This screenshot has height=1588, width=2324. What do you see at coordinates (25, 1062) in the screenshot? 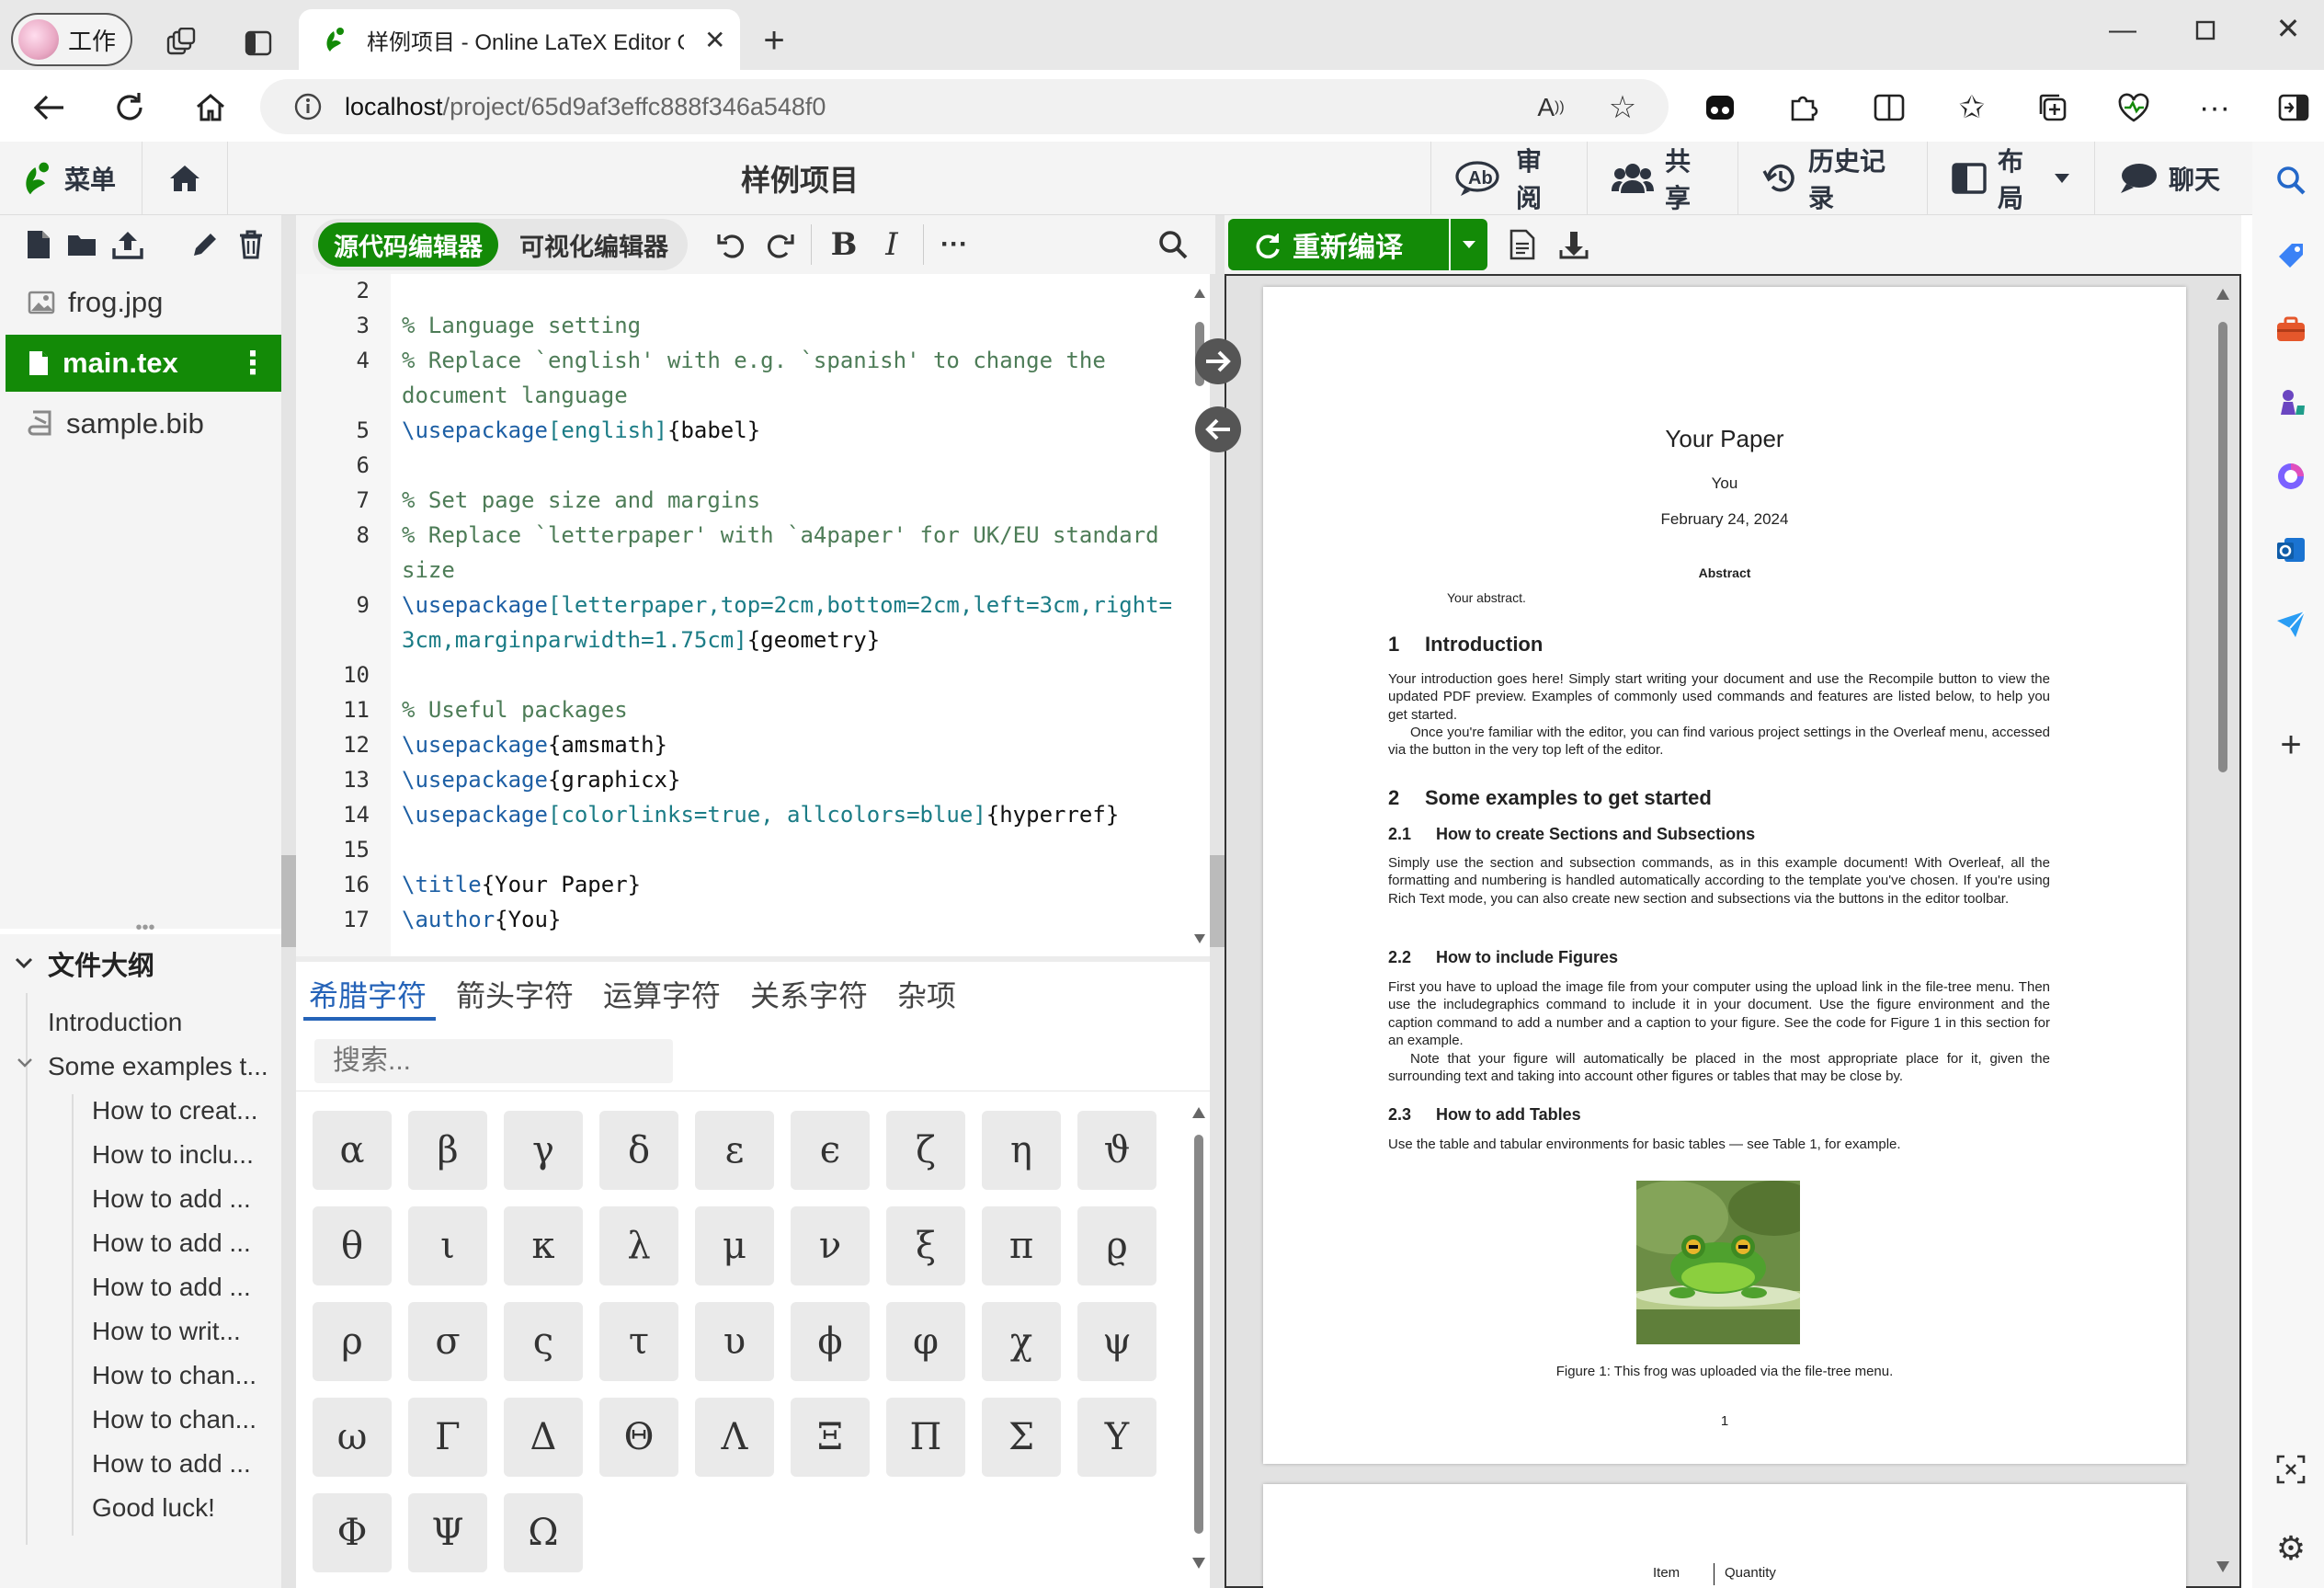
I see `chevron-down-icon` at bounding box center [25, 1062].